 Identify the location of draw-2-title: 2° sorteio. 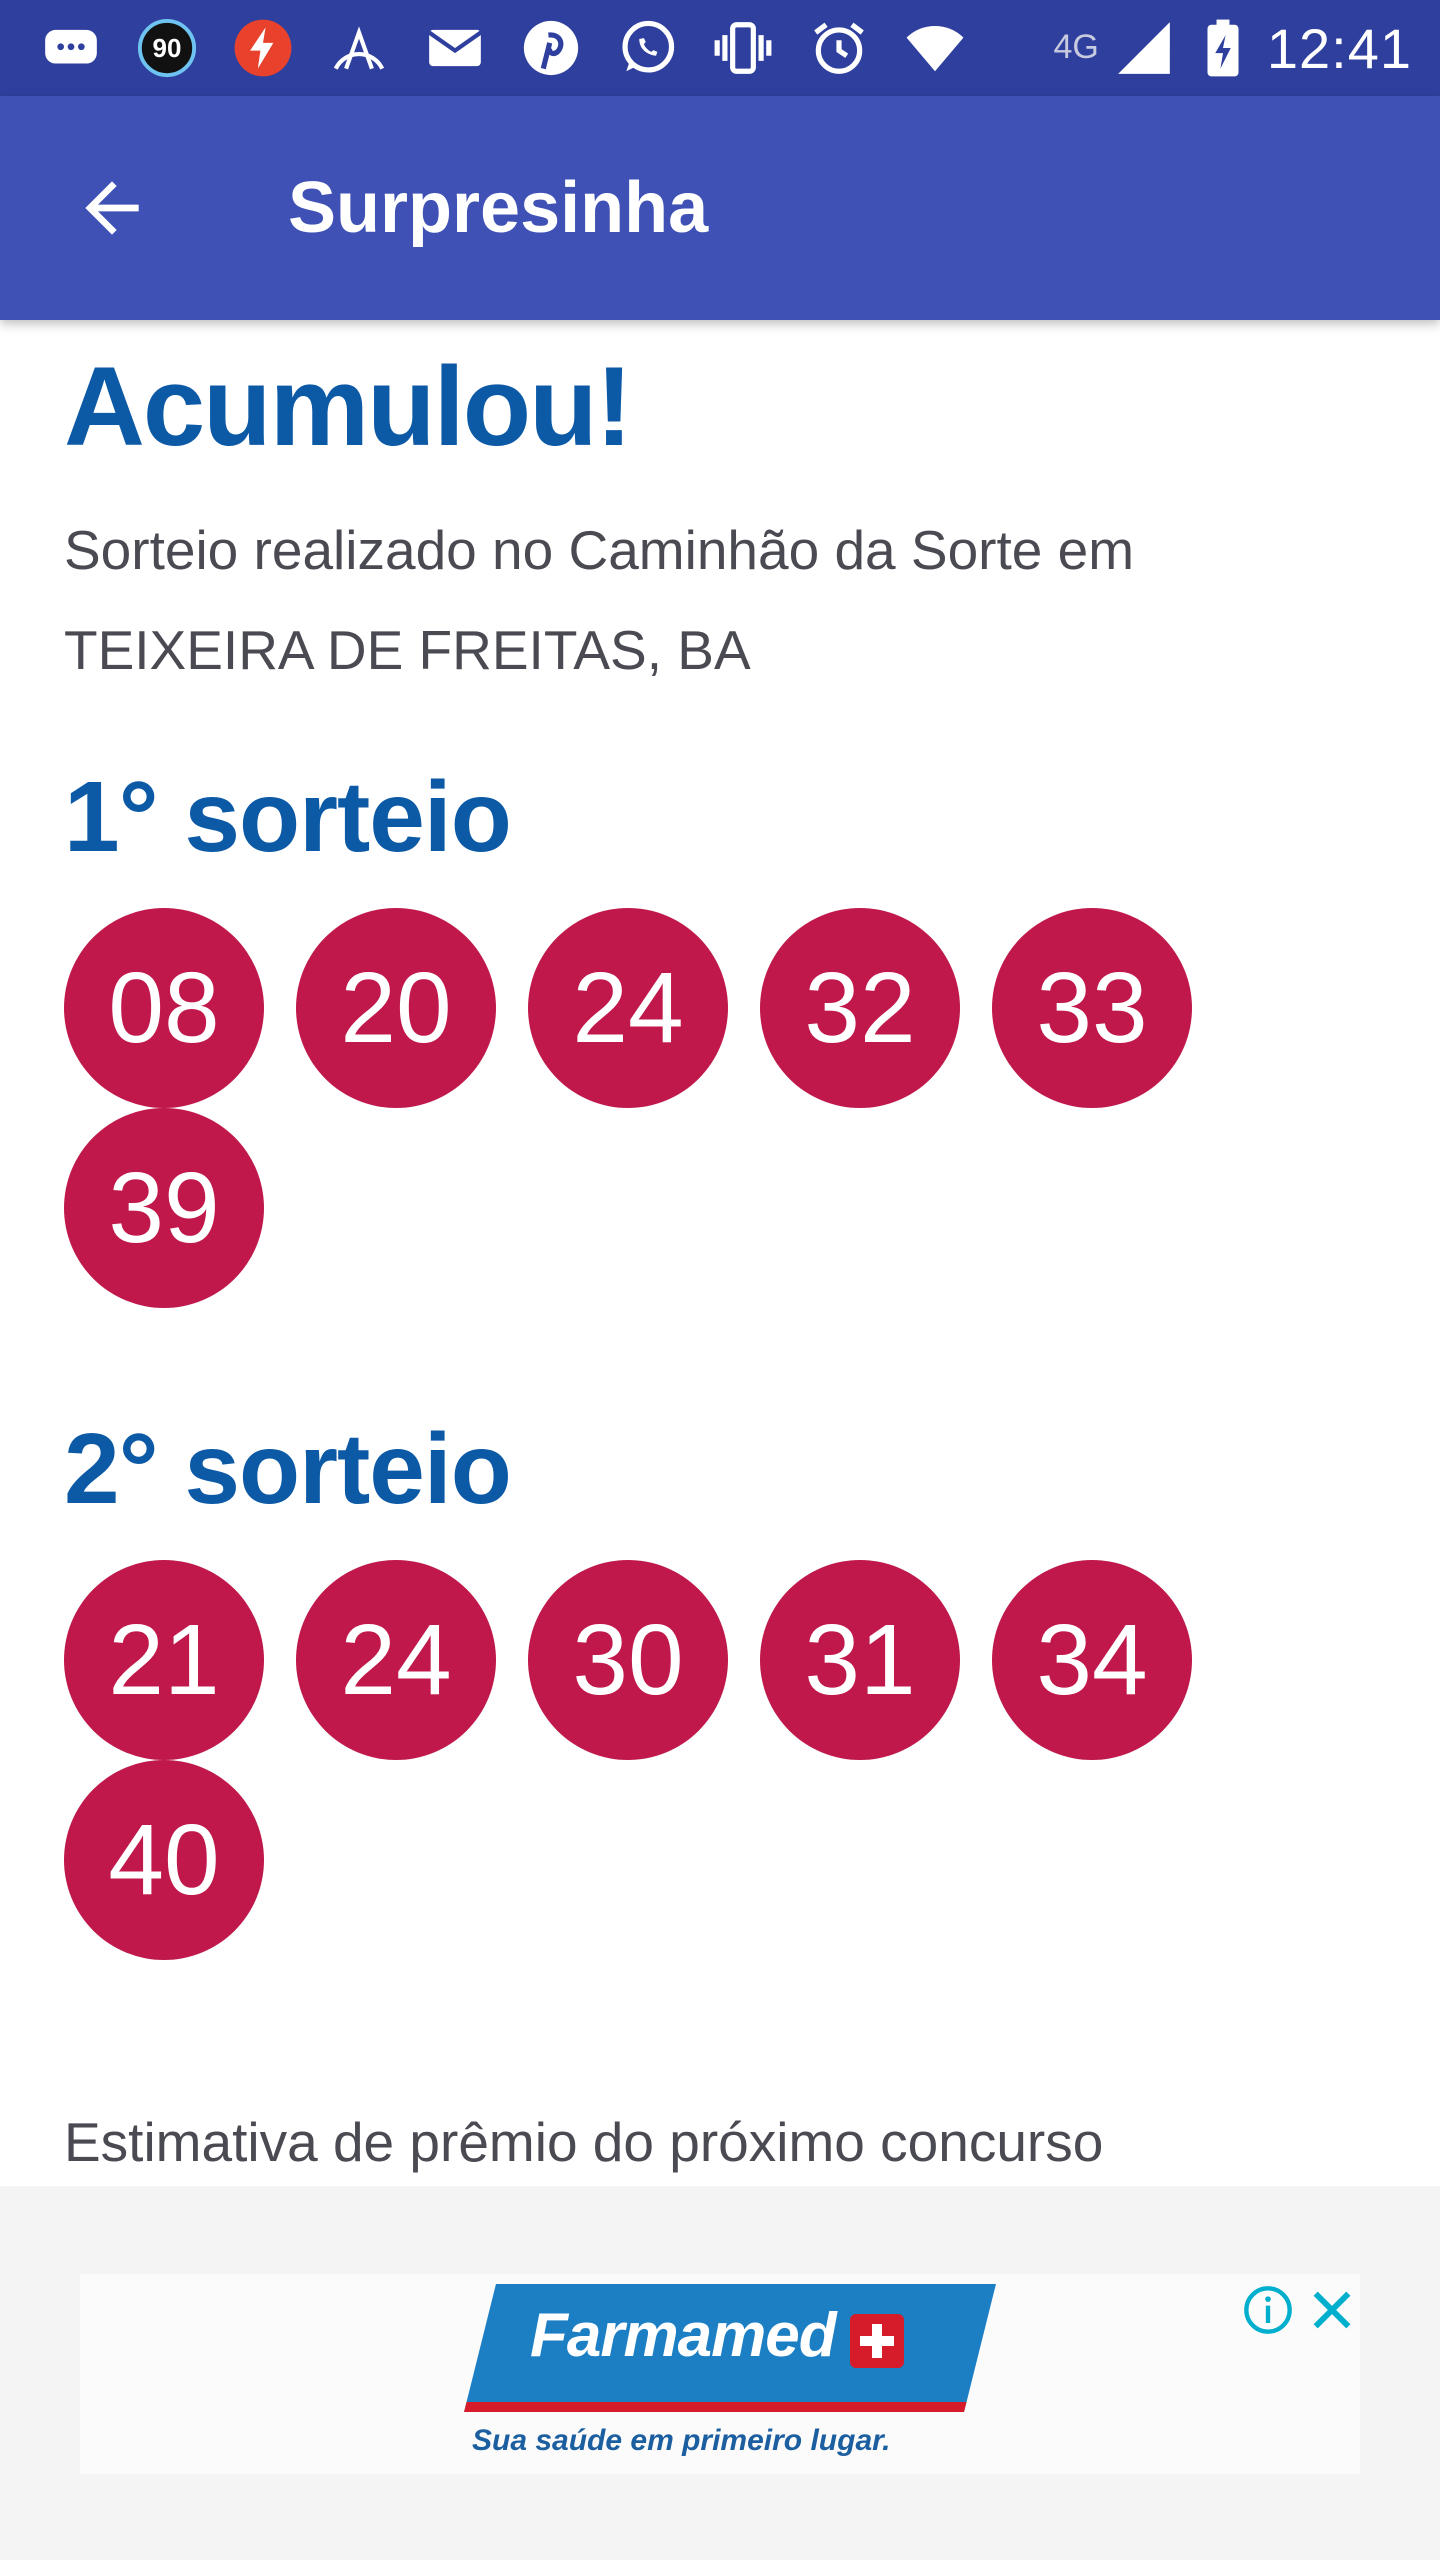
(288, 1469).